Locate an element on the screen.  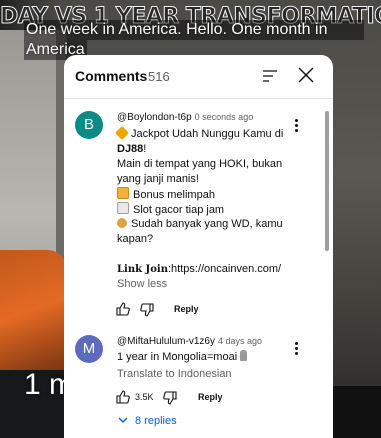
comment-text-line: yang janji manis! is located at coordinates (158, 179).